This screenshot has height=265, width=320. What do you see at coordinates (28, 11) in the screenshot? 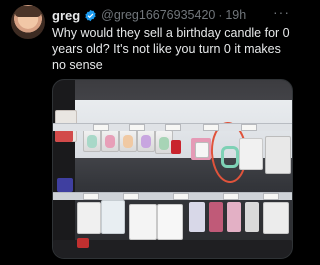
I see `avatar-hair` at bounding box center [28, 11].